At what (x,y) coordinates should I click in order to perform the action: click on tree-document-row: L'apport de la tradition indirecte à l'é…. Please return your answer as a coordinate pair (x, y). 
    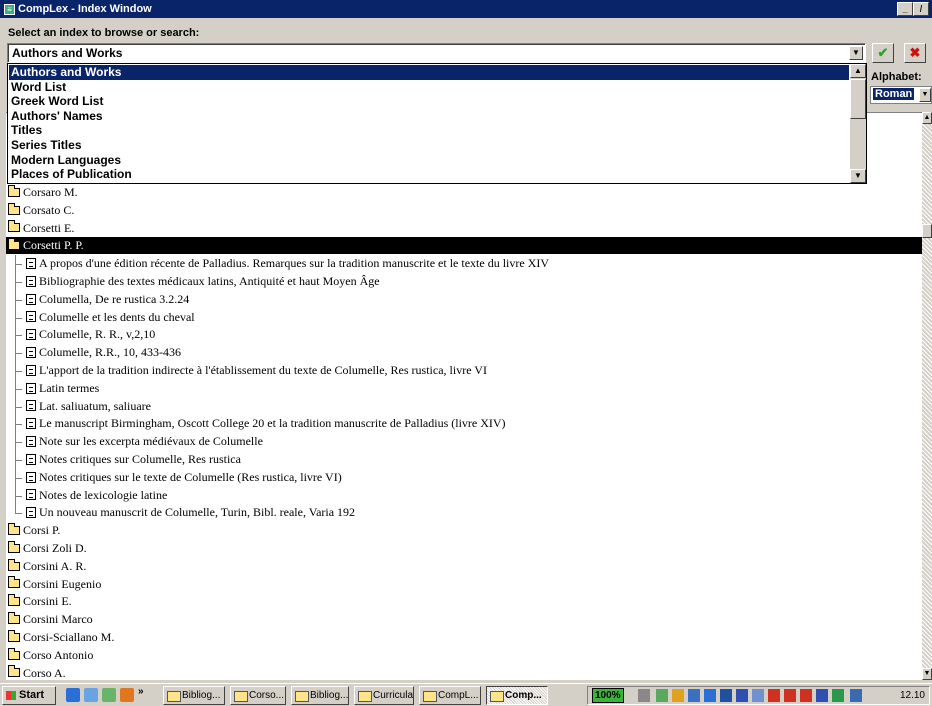
    Looking at the image, I should click on (246, 370).